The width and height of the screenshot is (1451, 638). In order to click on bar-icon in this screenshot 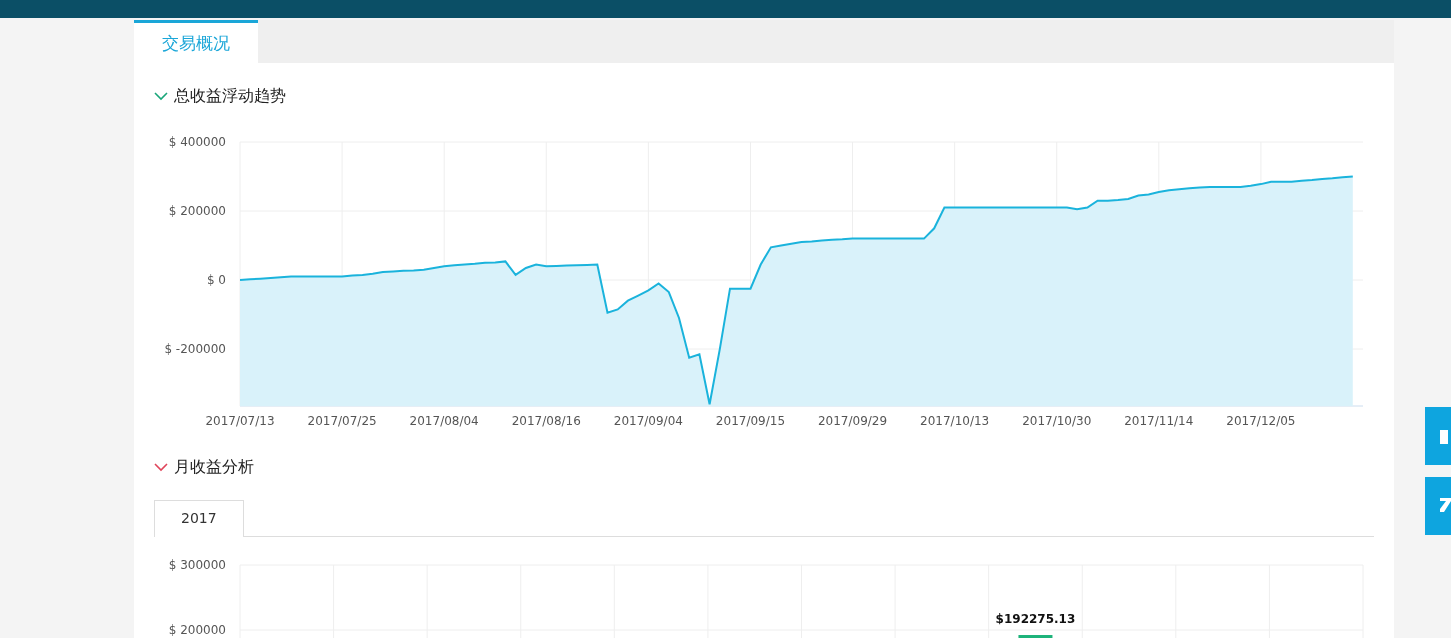, I will do `click(1444, 437)`.